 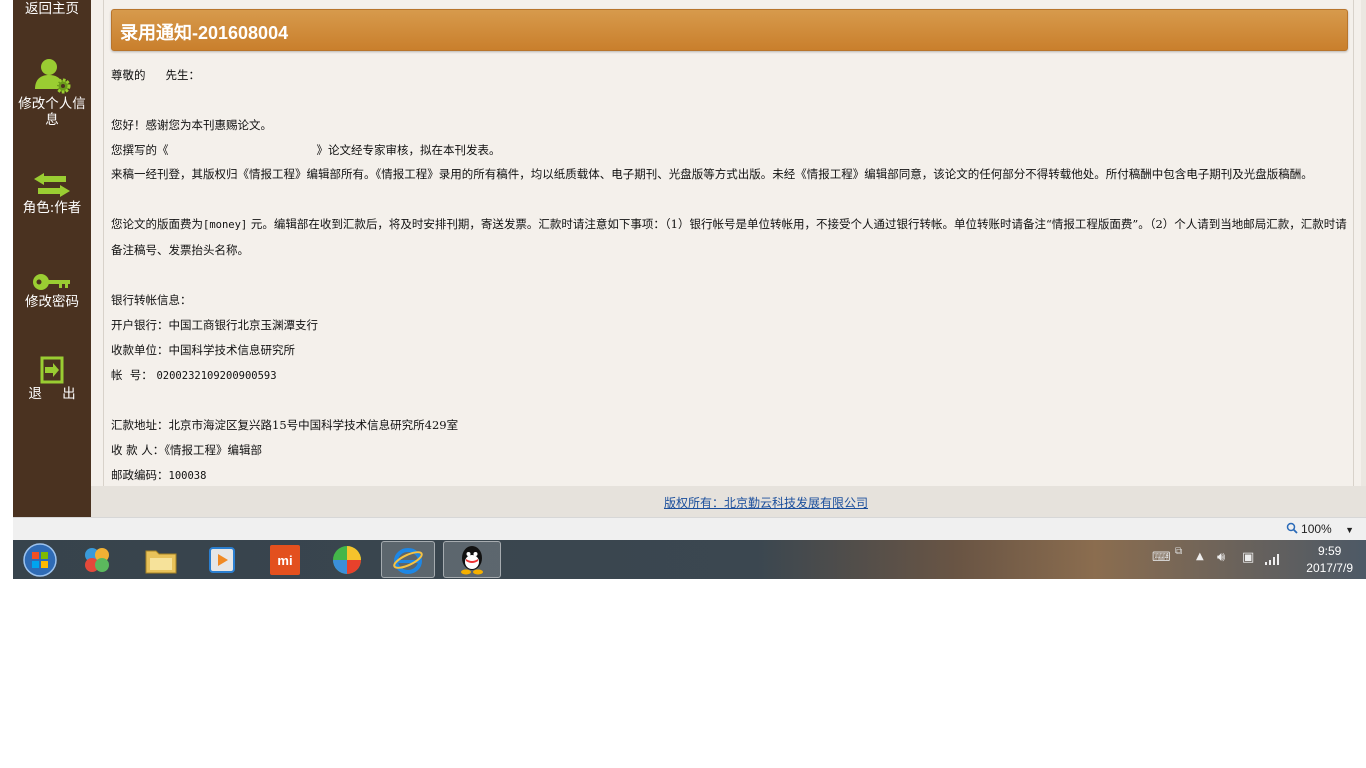 I want to click on taskbar-qq, so click(x=472, y=559).